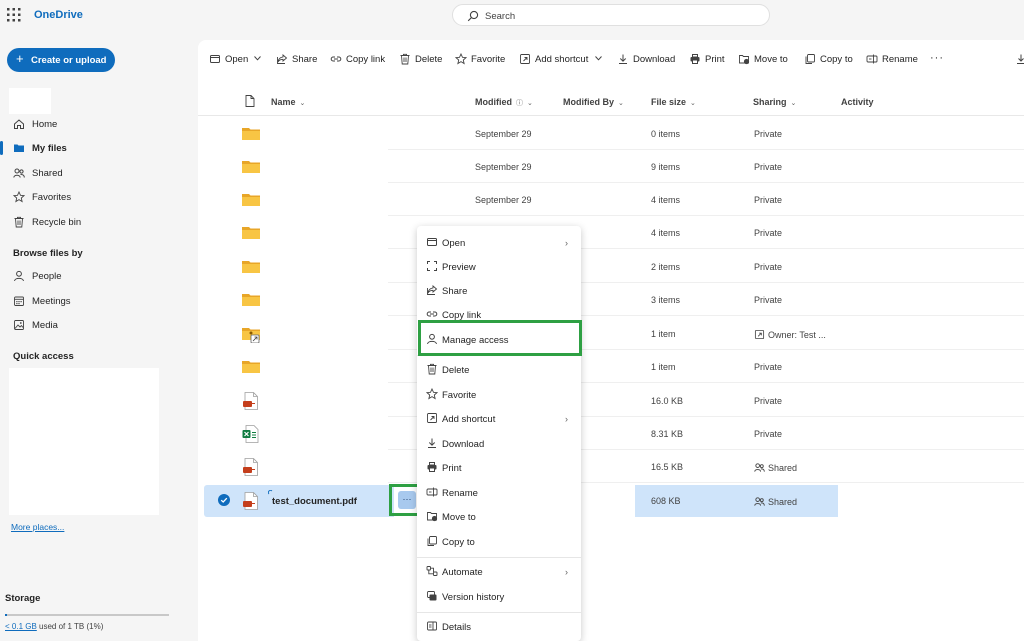 This screenshot has width=1024, height=641. What do you see at coordinates (499, 626) in the screenshot?
I see `menu-item-details: Details` at bounding box center [499, 626].